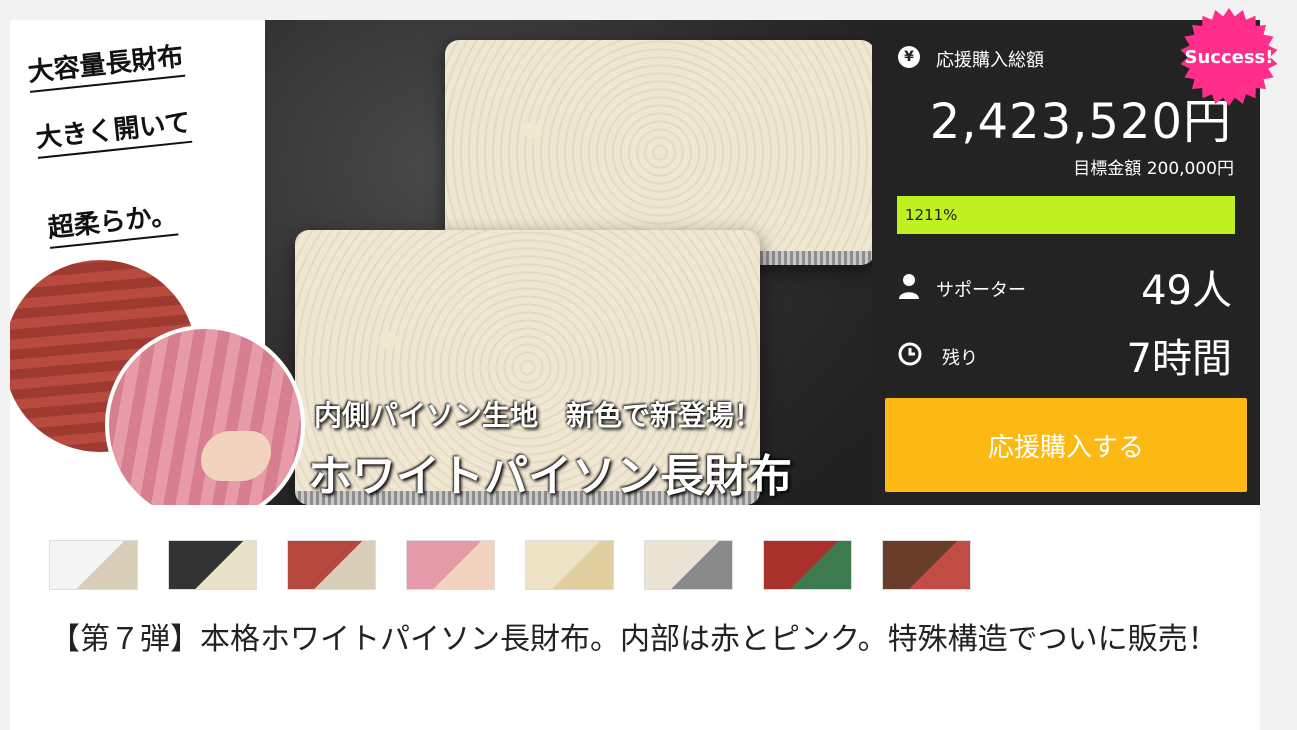 This screenshot has height=730, width=1297. I want to click on support-purchase-button: 応援購入する, so click(1066, 445).